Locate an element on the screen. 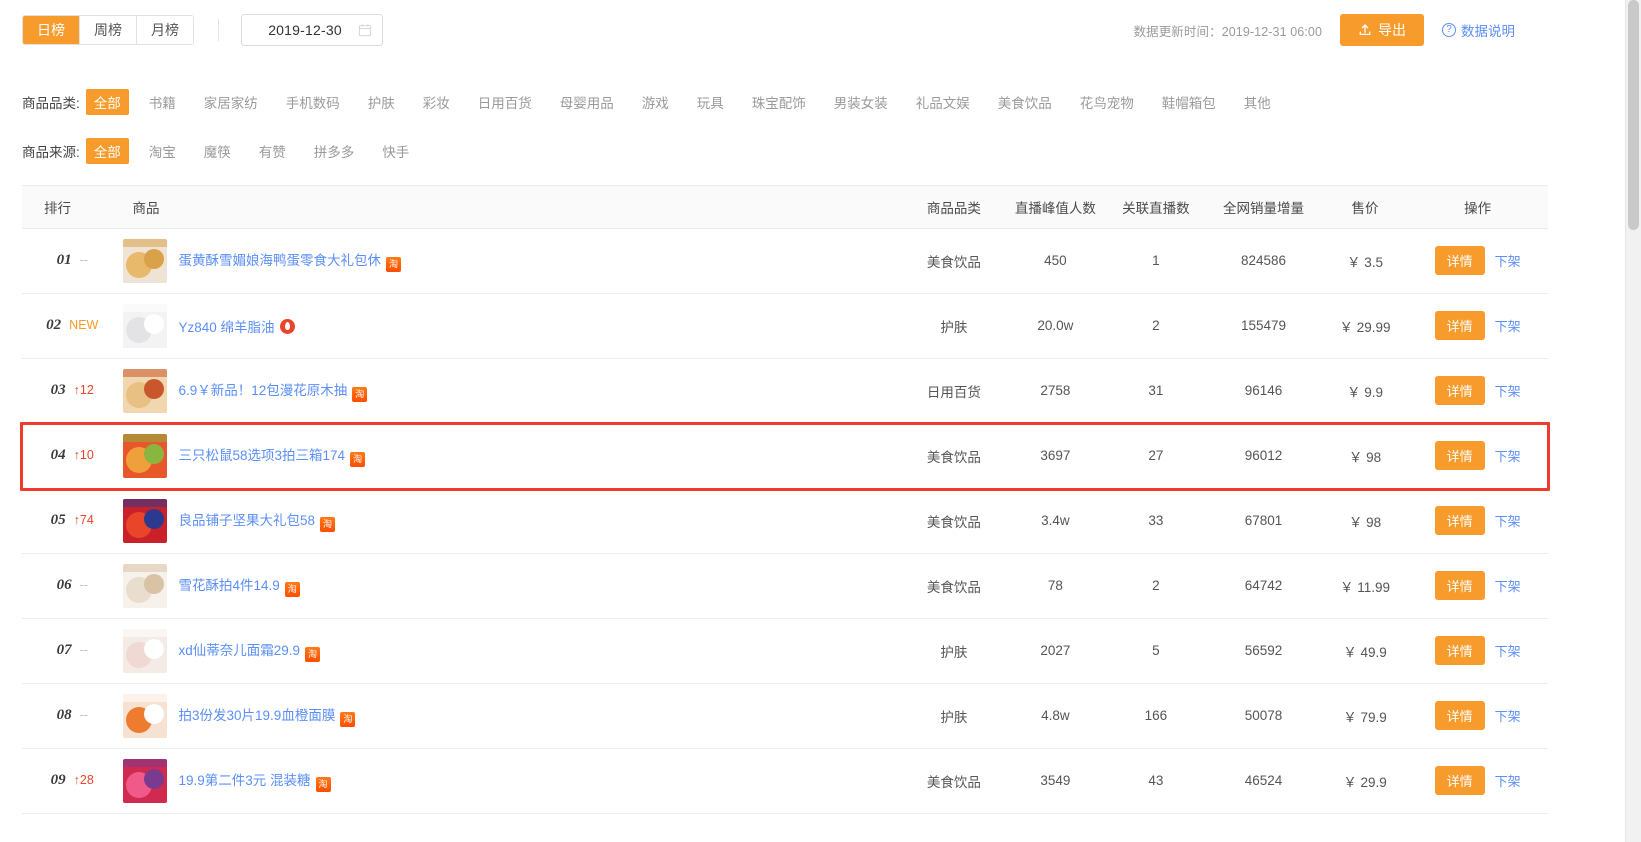 The width and height of the screenshot is (1641, 842). product-title-link: 三只松鼠58选项3拍三箱174 is located at coordinates (262, 455).